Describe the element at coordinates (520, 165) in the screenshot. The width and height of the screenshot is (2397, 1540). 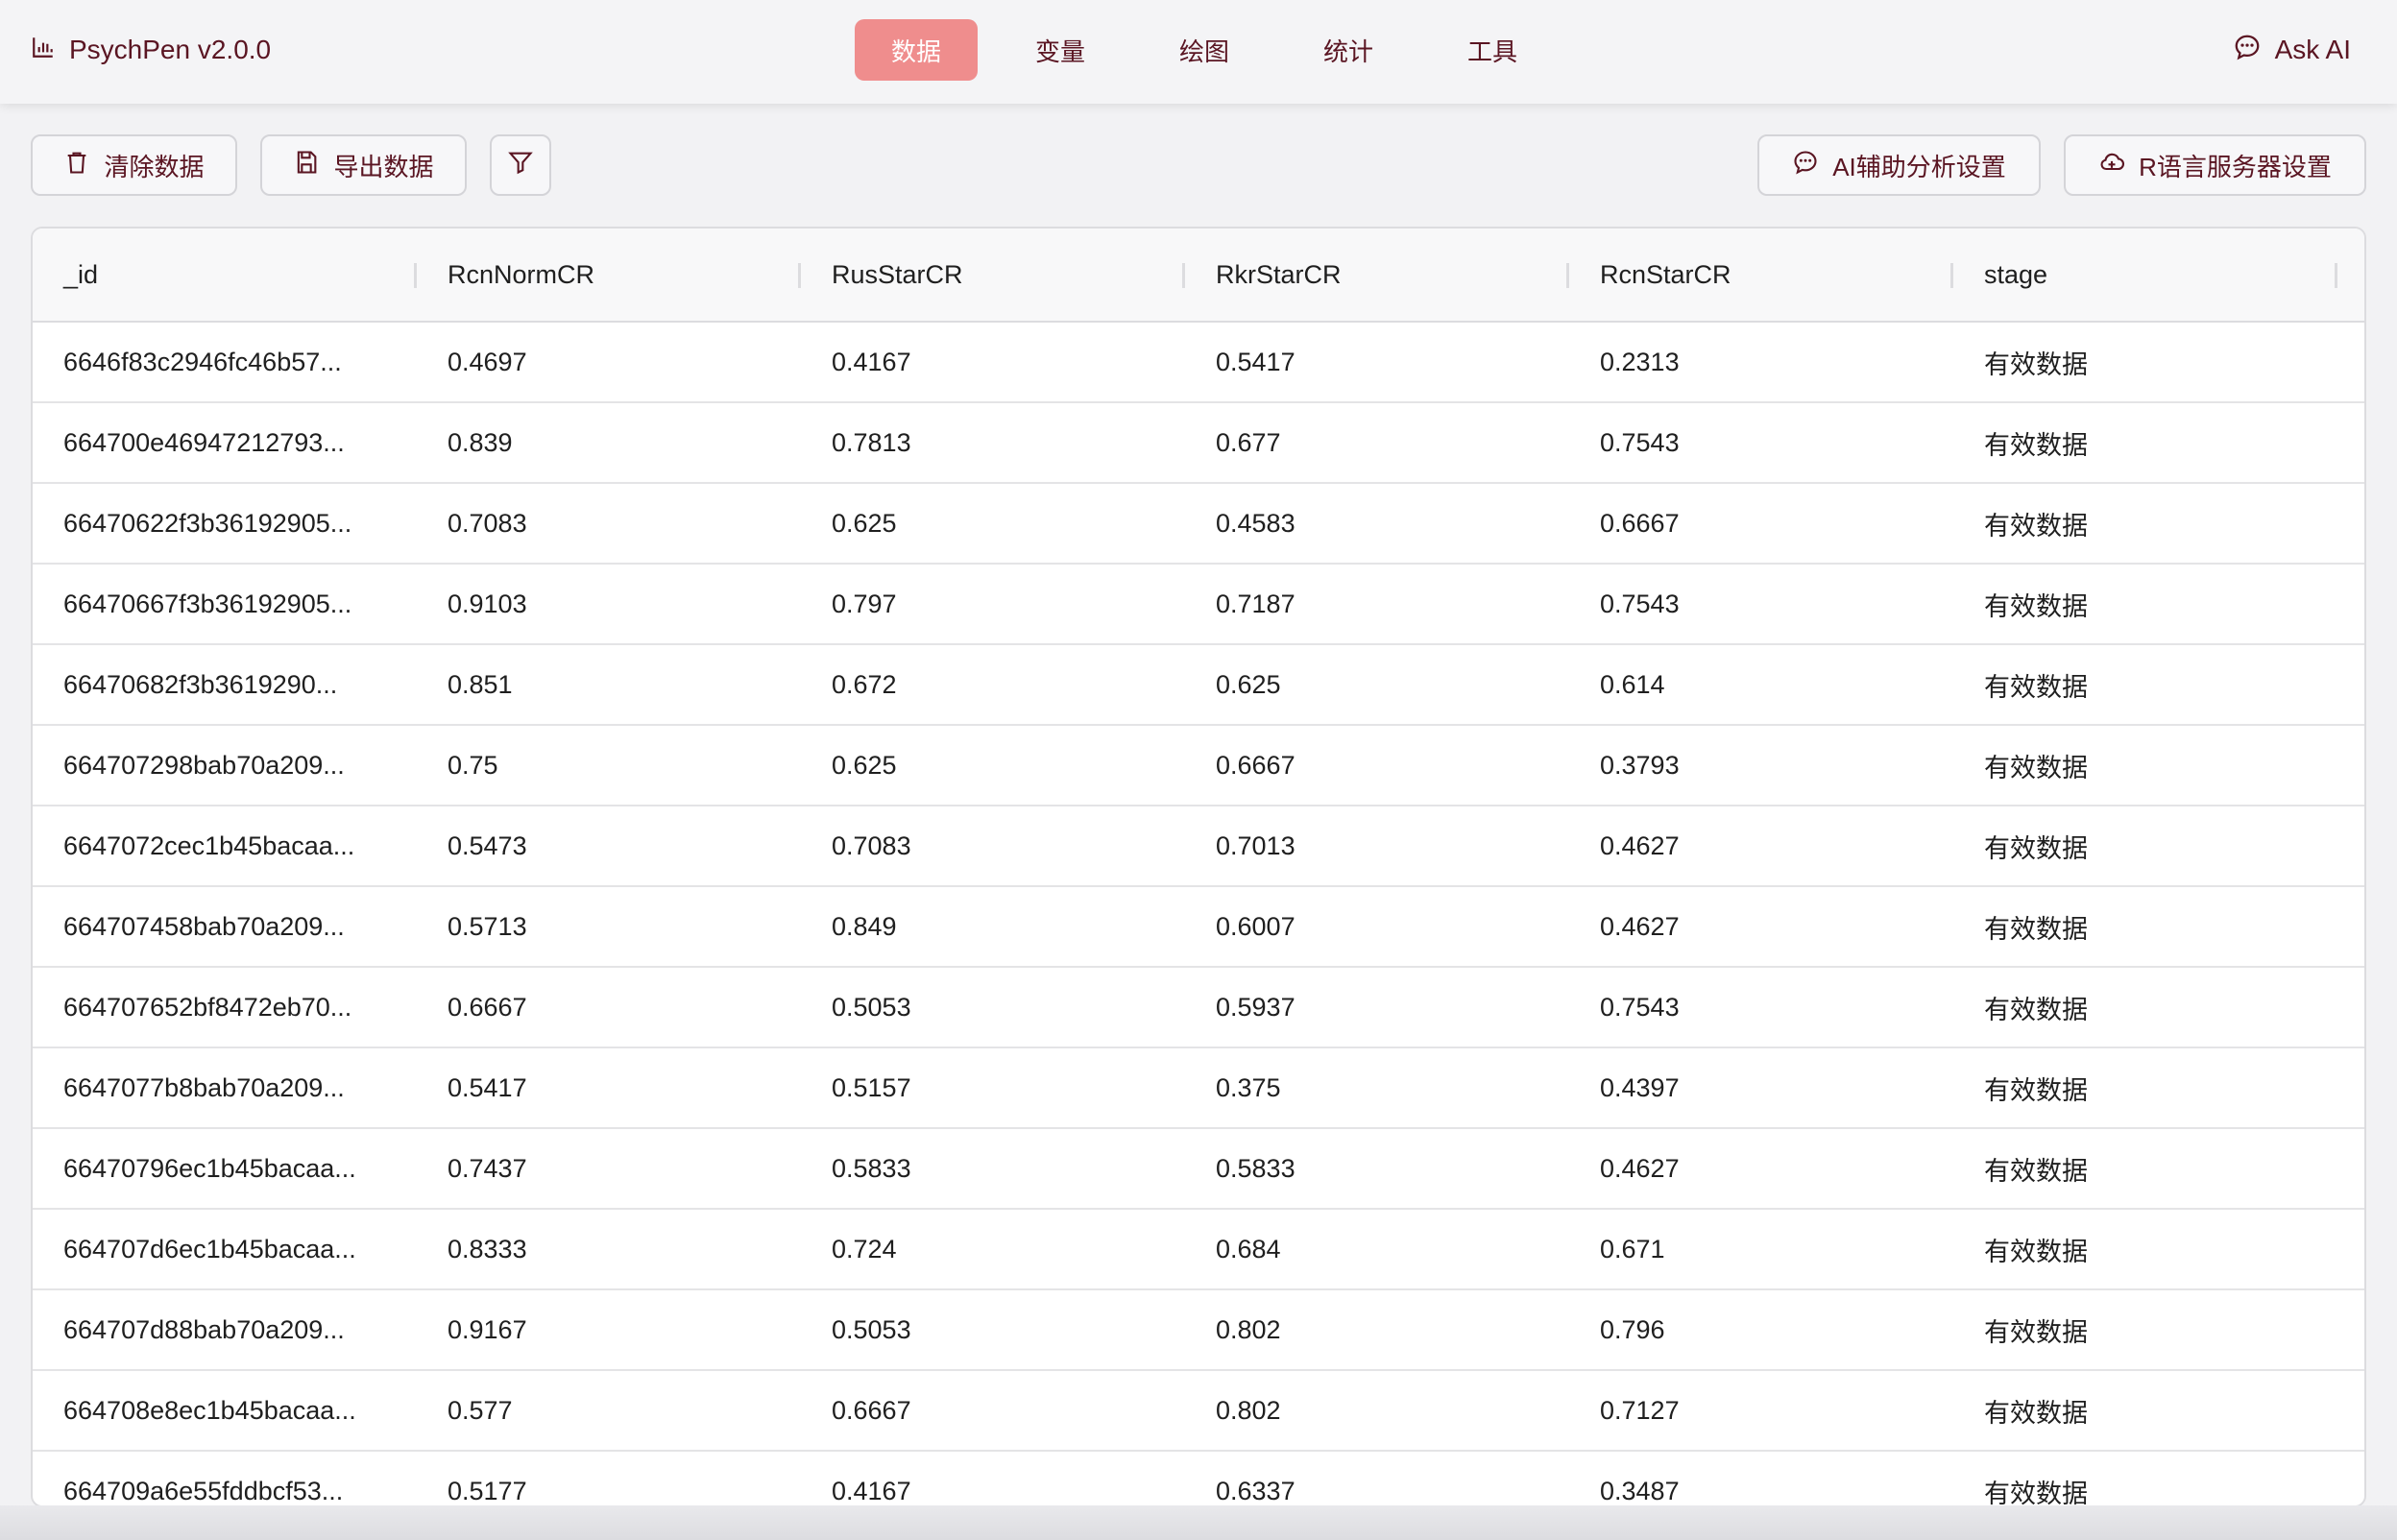
I see `filter-button` at that location.